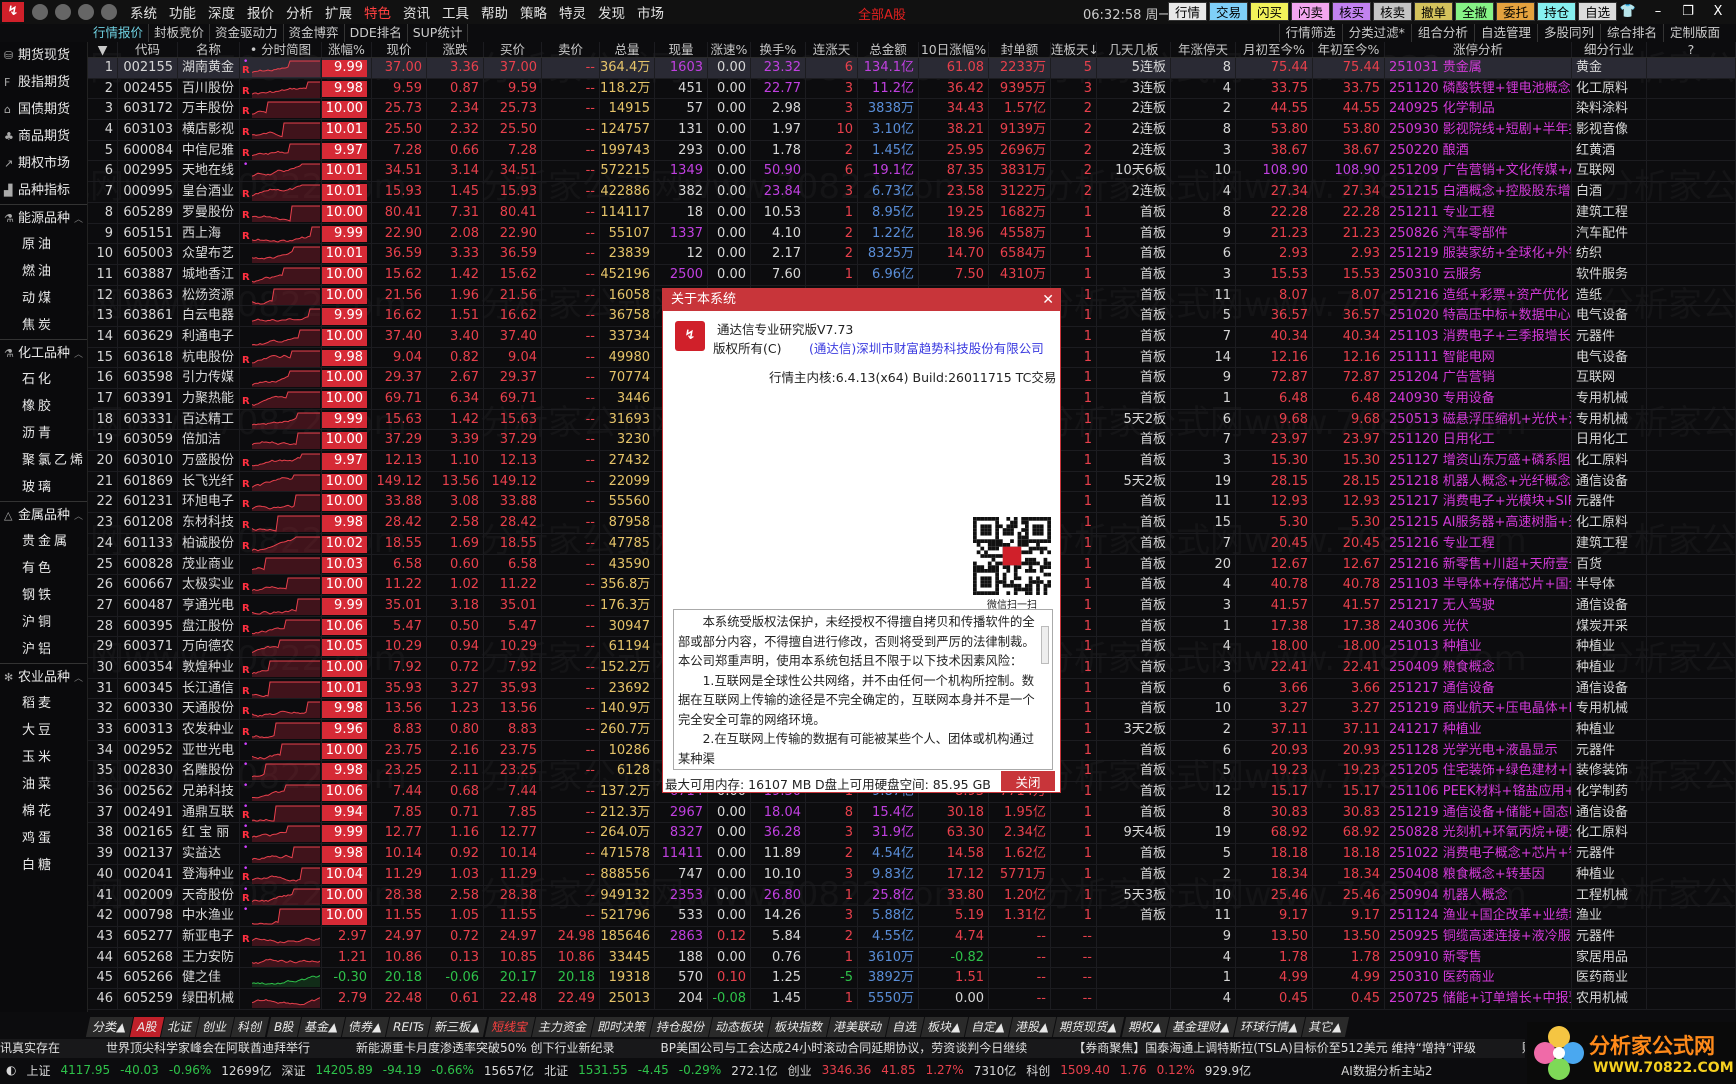 The width and height of the screenshot is (1736, 1084). What do you see at coordinates (1203, 49) in the screenshot?
I see `column-header: 年涨停天` at bounding box center [1203, 49].